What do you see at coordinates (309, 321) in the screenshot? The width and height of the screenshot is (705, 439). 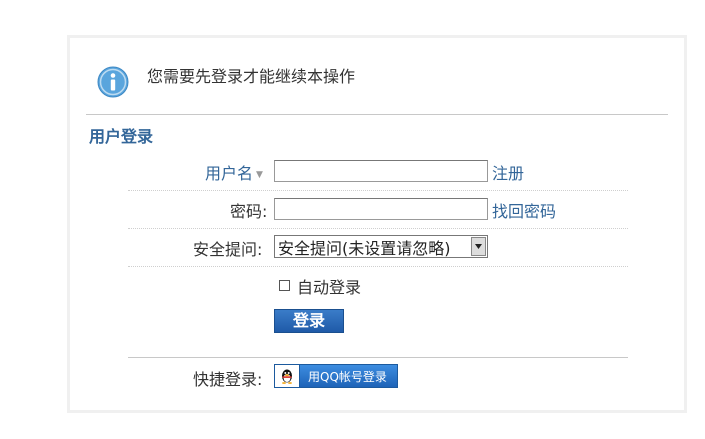 I see `login-button: 登录` at bounding box center [309, 321].